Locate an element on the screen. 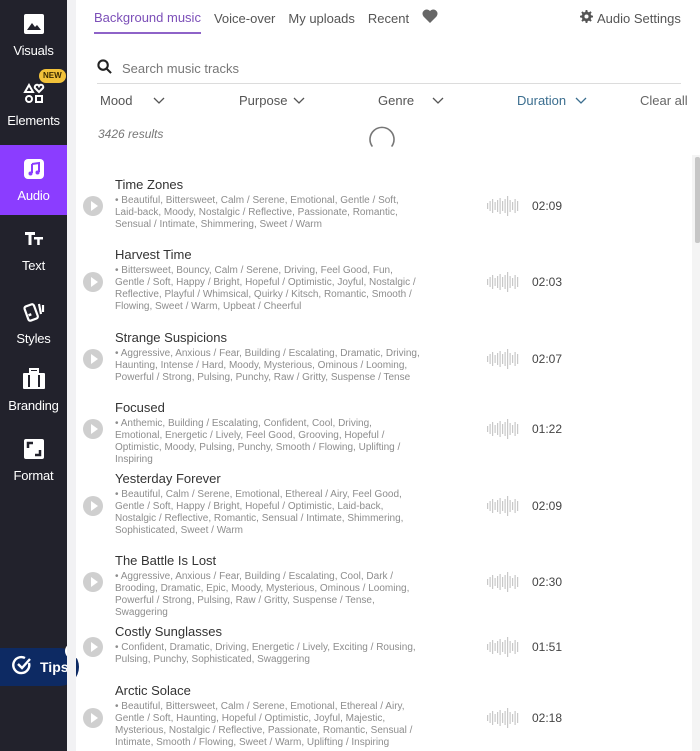  sidebar-item-visuals: Visuals is located at coordinates (33, 35).